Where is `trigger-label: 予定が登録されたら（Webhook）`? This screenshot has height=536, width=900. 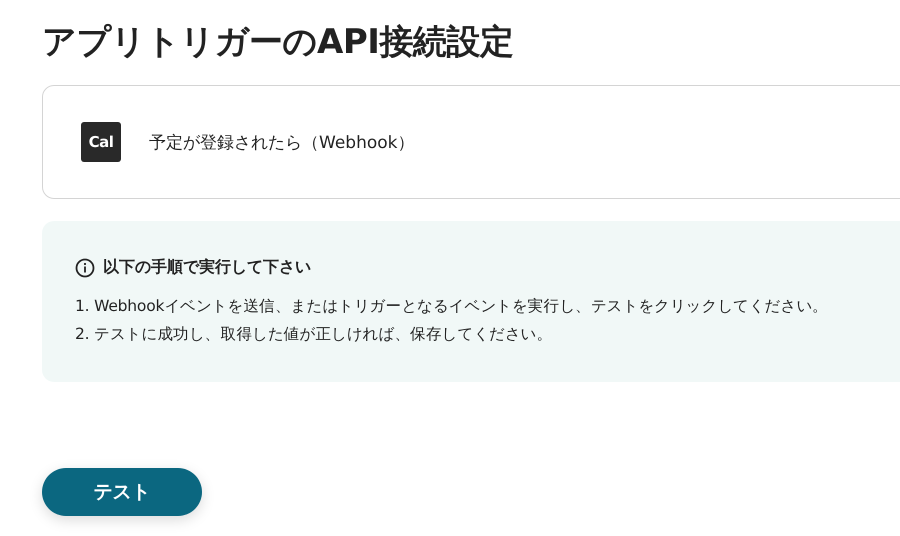 trigger-label: 予定が登録されたら（Webhook） is located at coordinates (281, 143).